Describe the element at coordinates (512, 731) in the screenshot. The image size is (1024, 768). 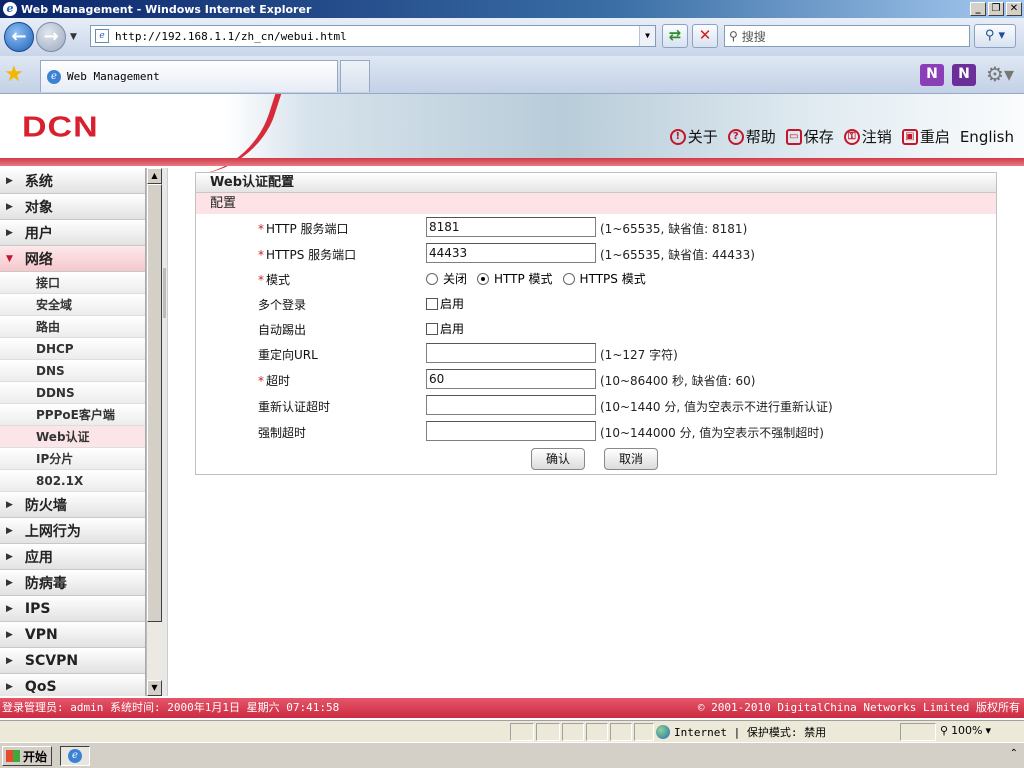
I see `ie-status-bar: Internet | 保护模式: 禁用 ⚲ 100% ▾` at that location.